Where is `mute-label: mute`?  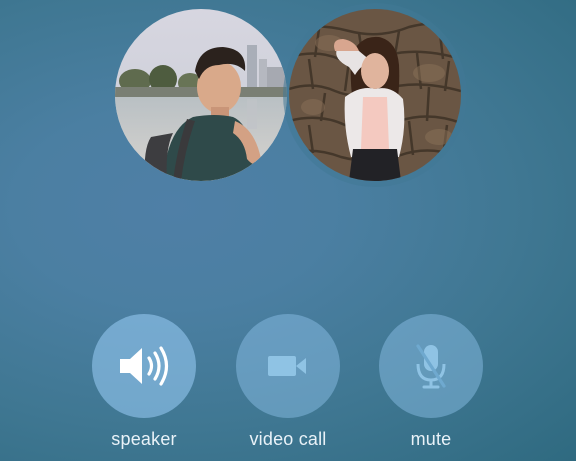 mute-label: mute is located at coordinates (431, 439).